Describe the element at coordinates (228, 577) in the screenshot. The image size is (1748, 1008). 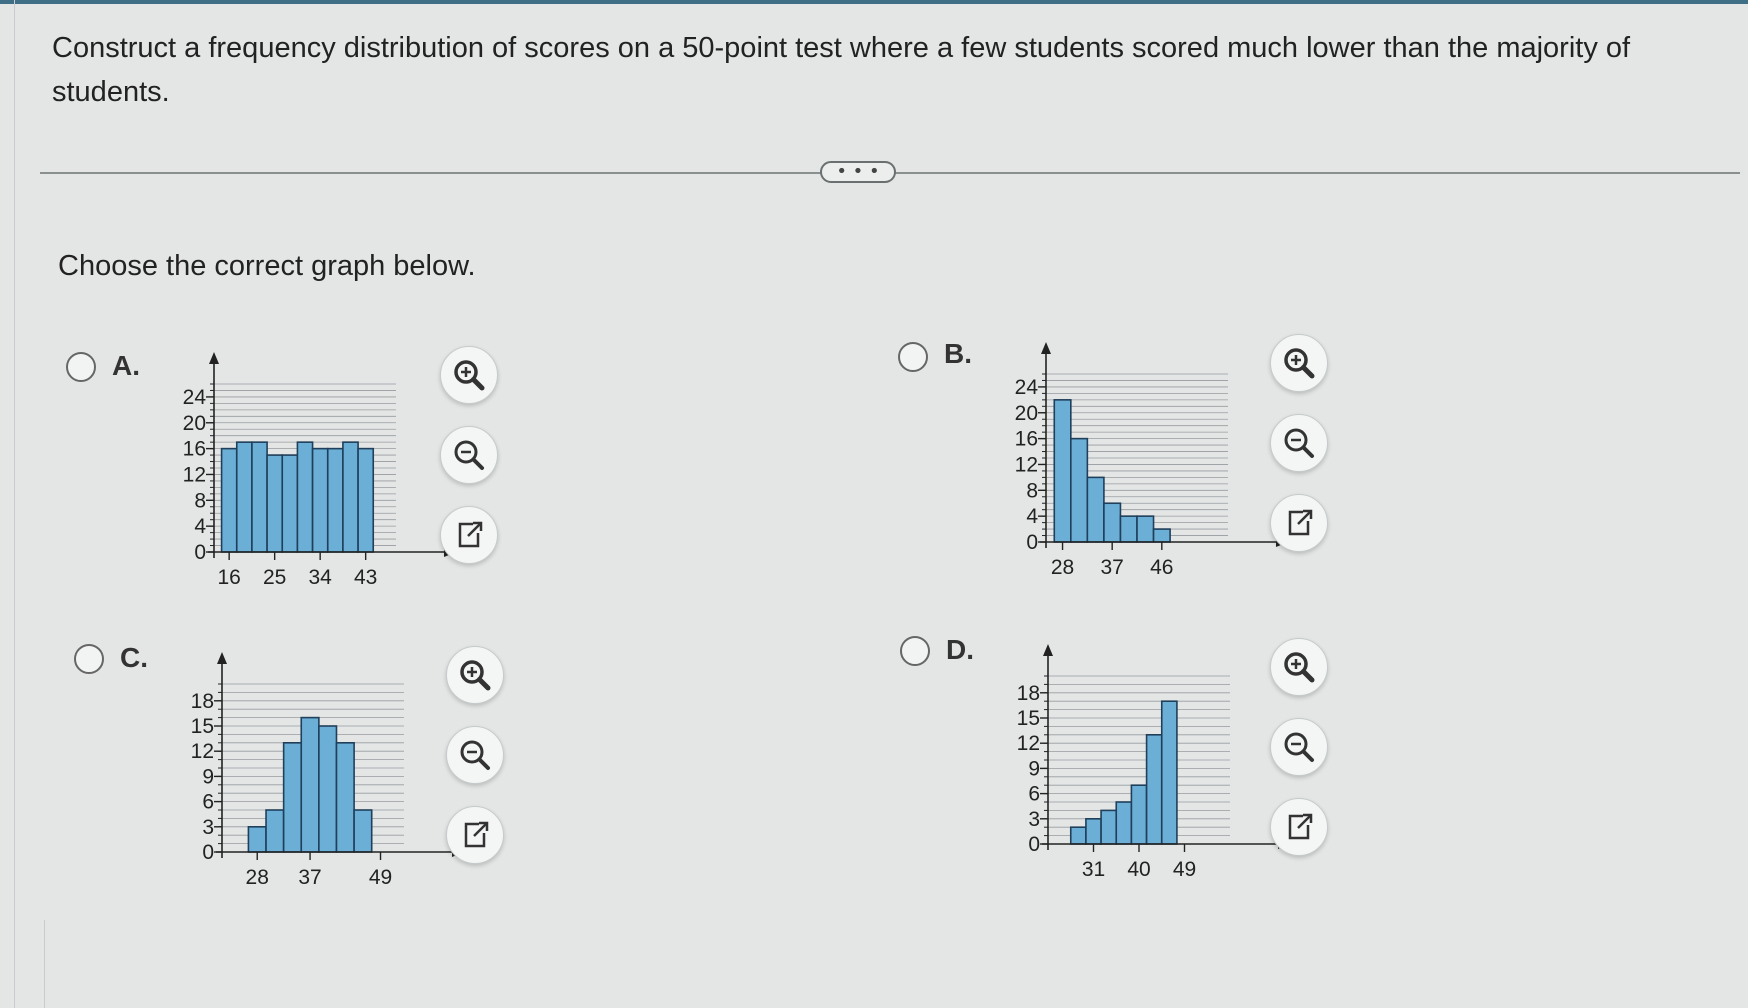
I see `x-tick-label: 16` at that location.